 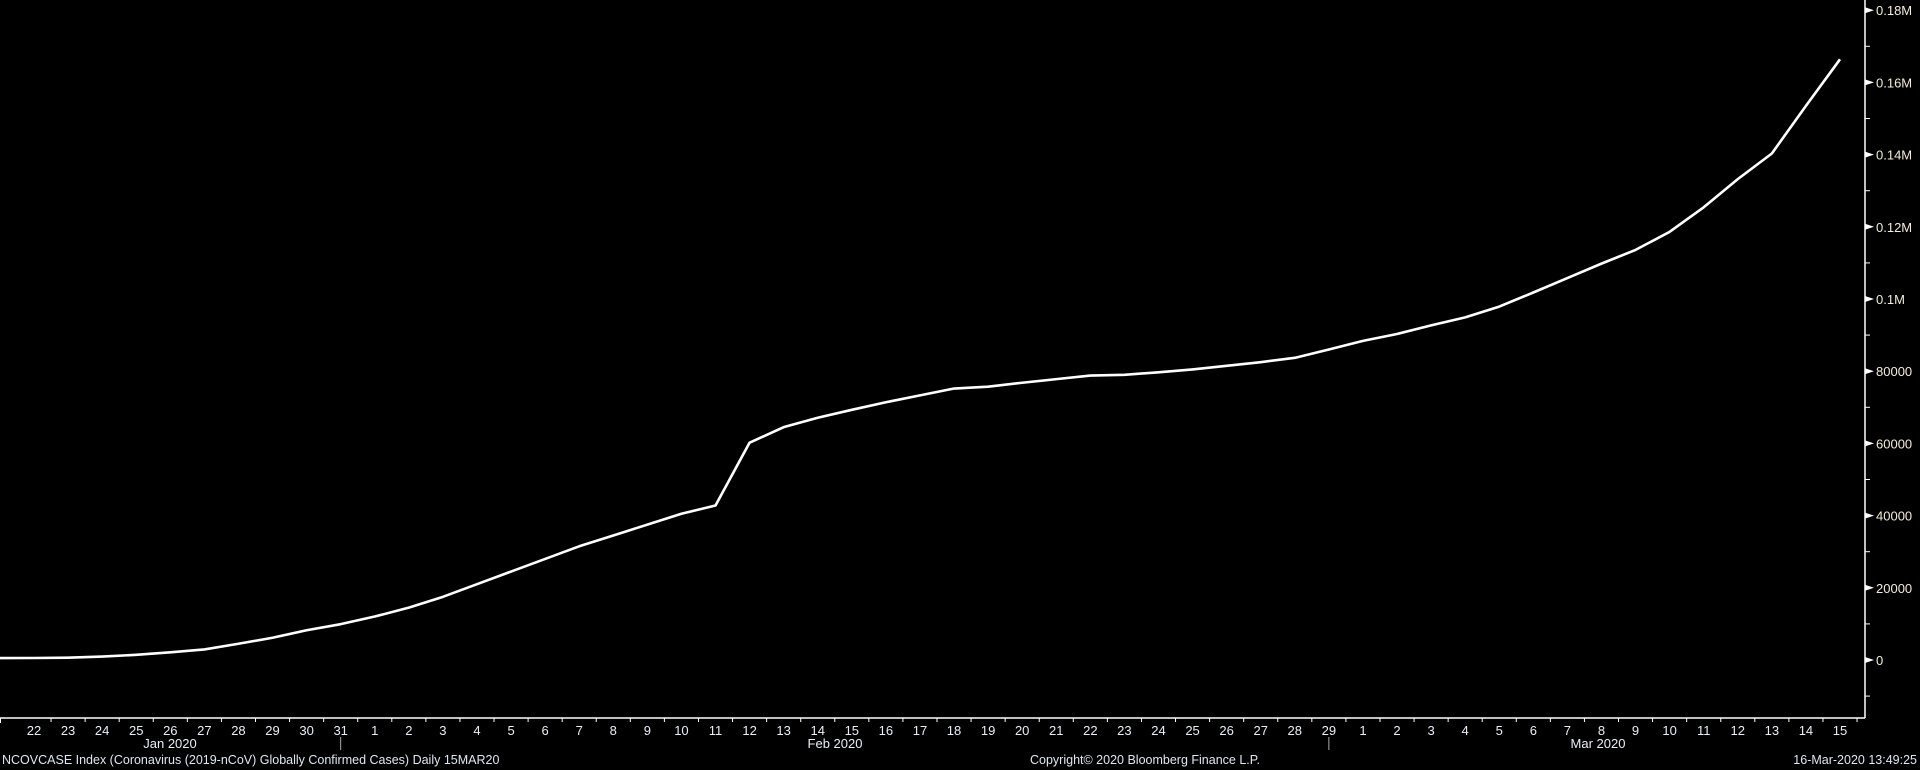 What do you see at coordinates (1894, 588) in the screenshot?
I see `y-tick-label: 20000` at bounding box center [1894, 588].